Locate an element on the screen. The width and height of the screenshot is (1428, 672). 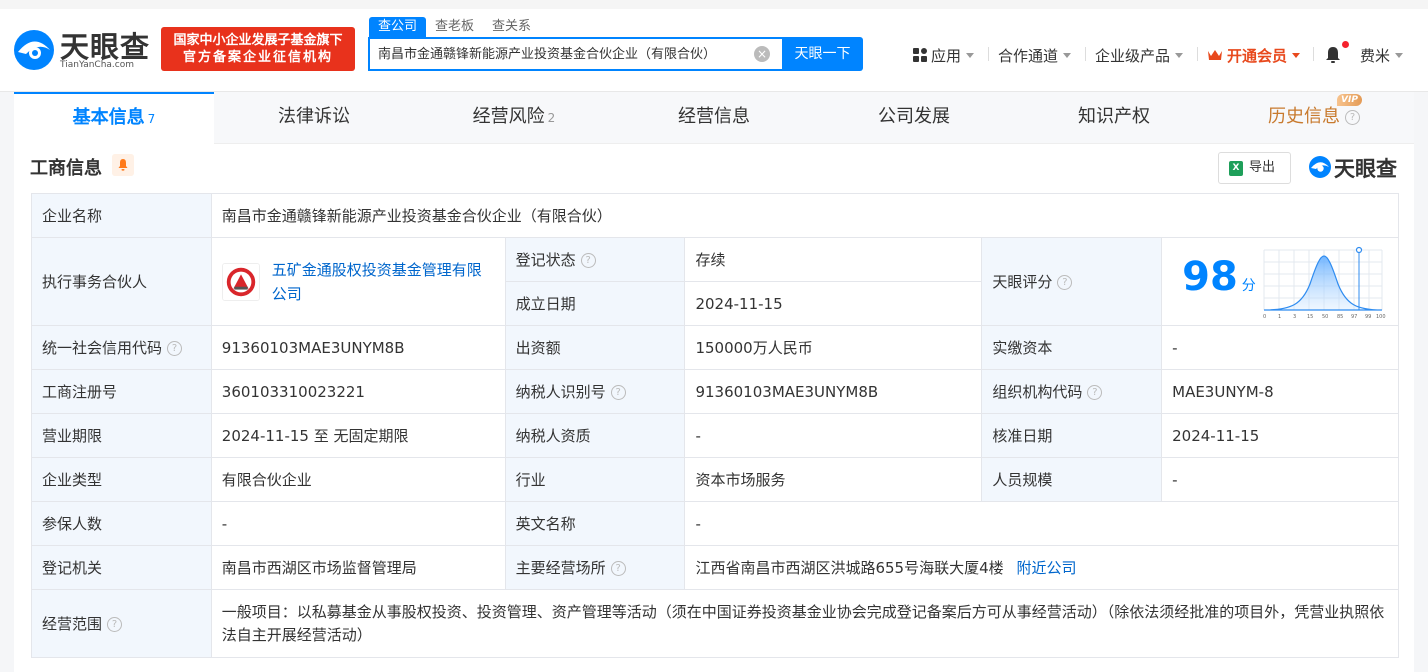
nav-channel-label: 合作通道 is located at coordinates (1028, 55).